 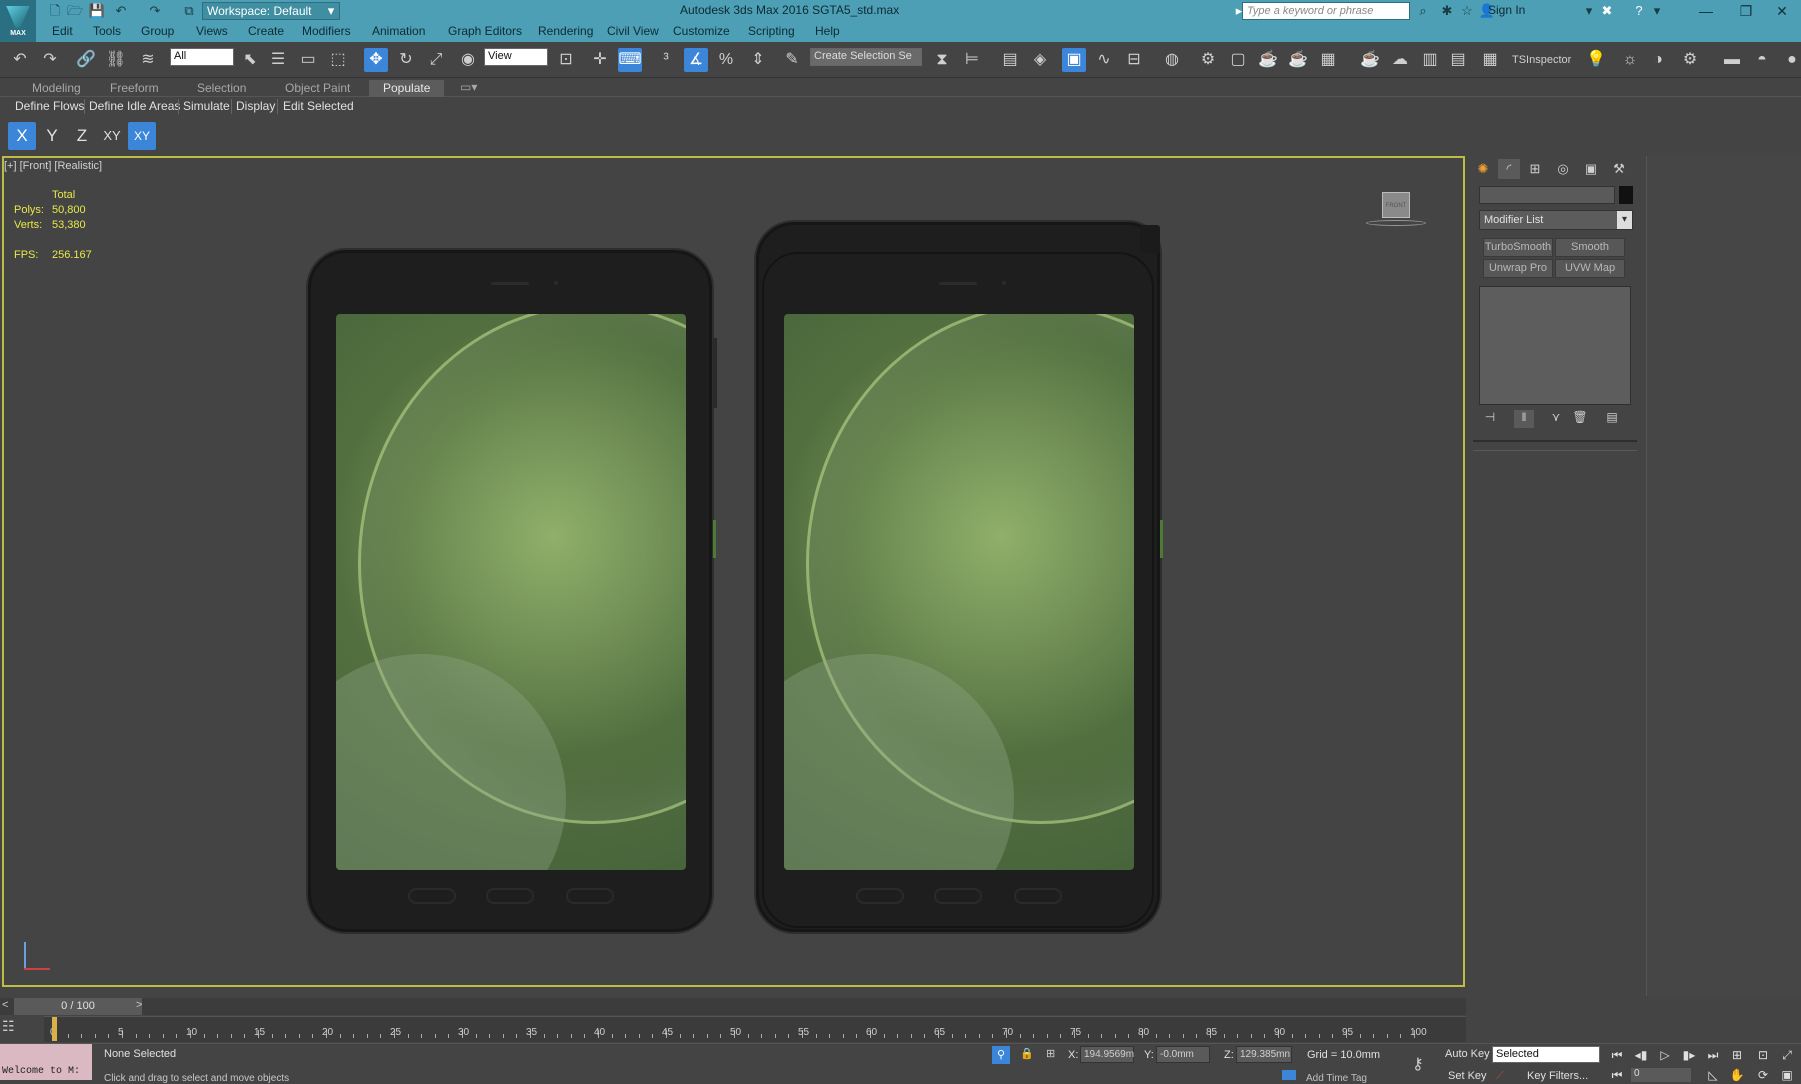 What do you see at coordinates (86, 60) in the screenshot?
I see `link-icon: 🔗` at bounding box center [86, 60].